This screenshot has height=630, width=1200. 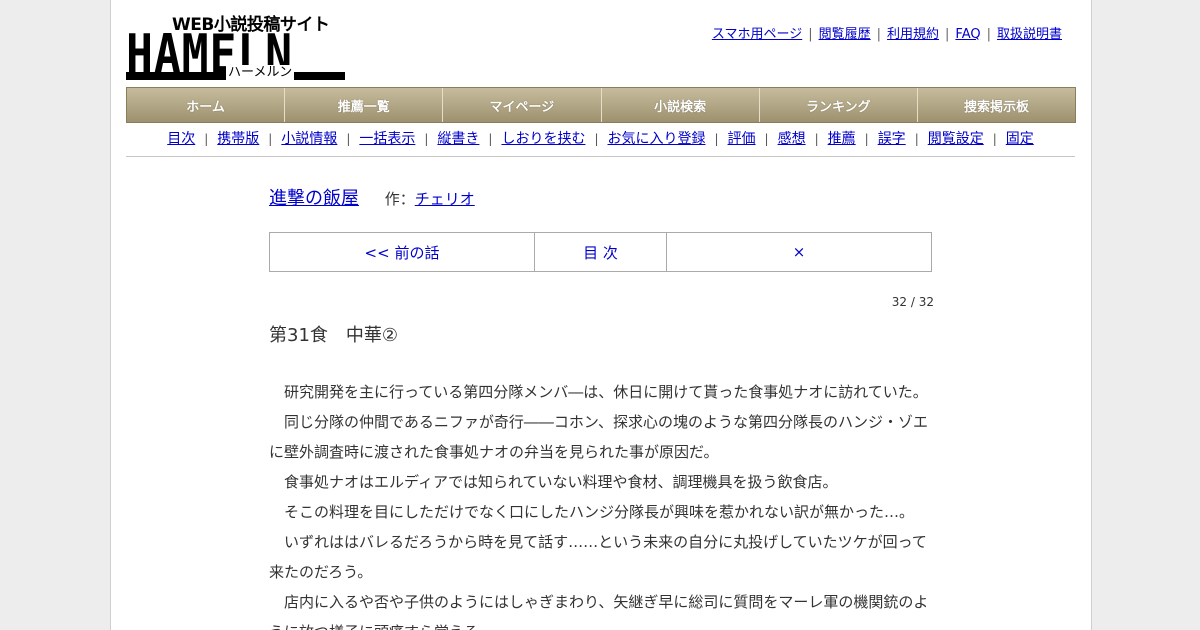 I want to click on subnav-rating: 評価, so click(x=742, y=139).